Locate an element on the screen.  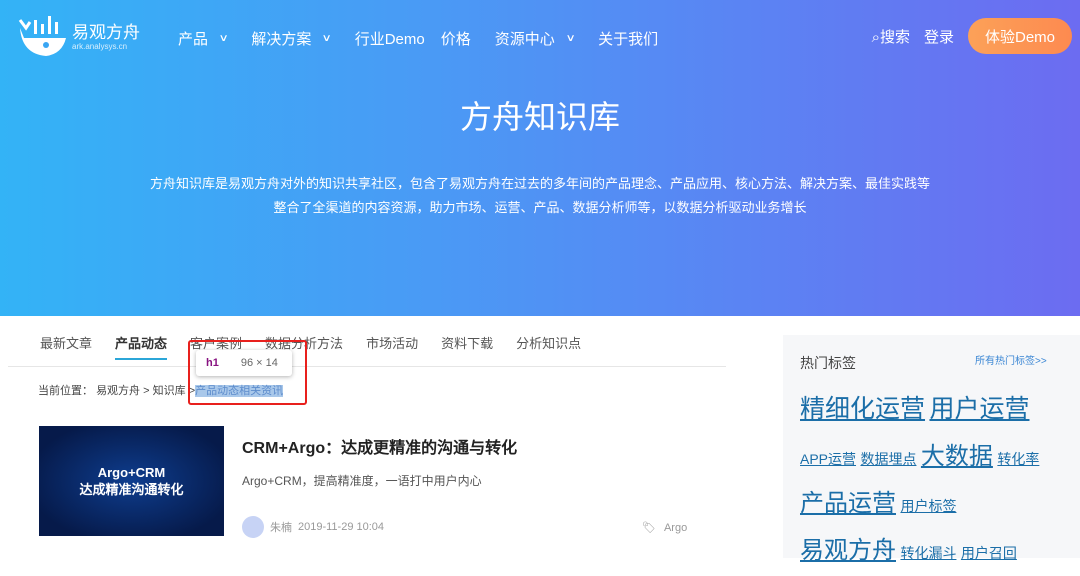
author: 朱楠 is located at coordinates (281, 528).